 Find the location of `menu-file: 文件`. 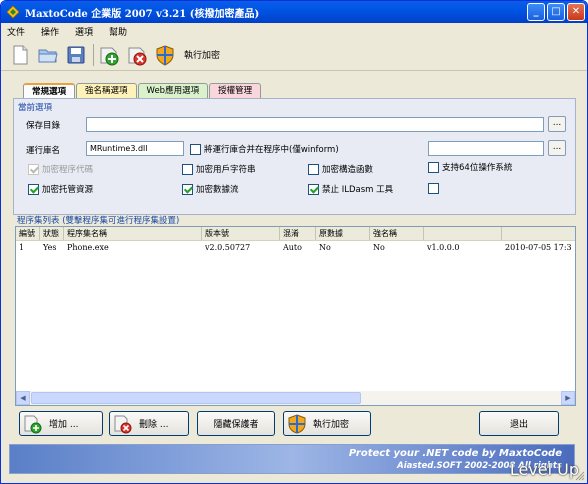

menu-file: 文件 is located at coordinates (16, 31).